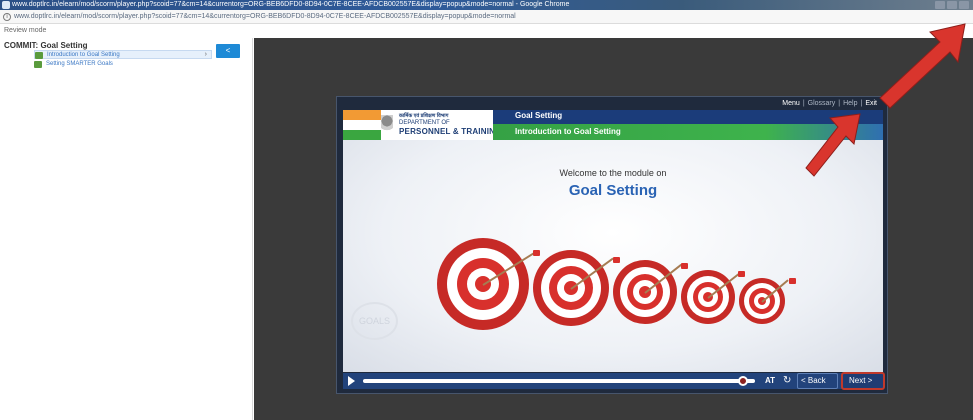 This screenshot has height=420, width=973. I want to click on lesson-complete-icon, so click(39, 55).